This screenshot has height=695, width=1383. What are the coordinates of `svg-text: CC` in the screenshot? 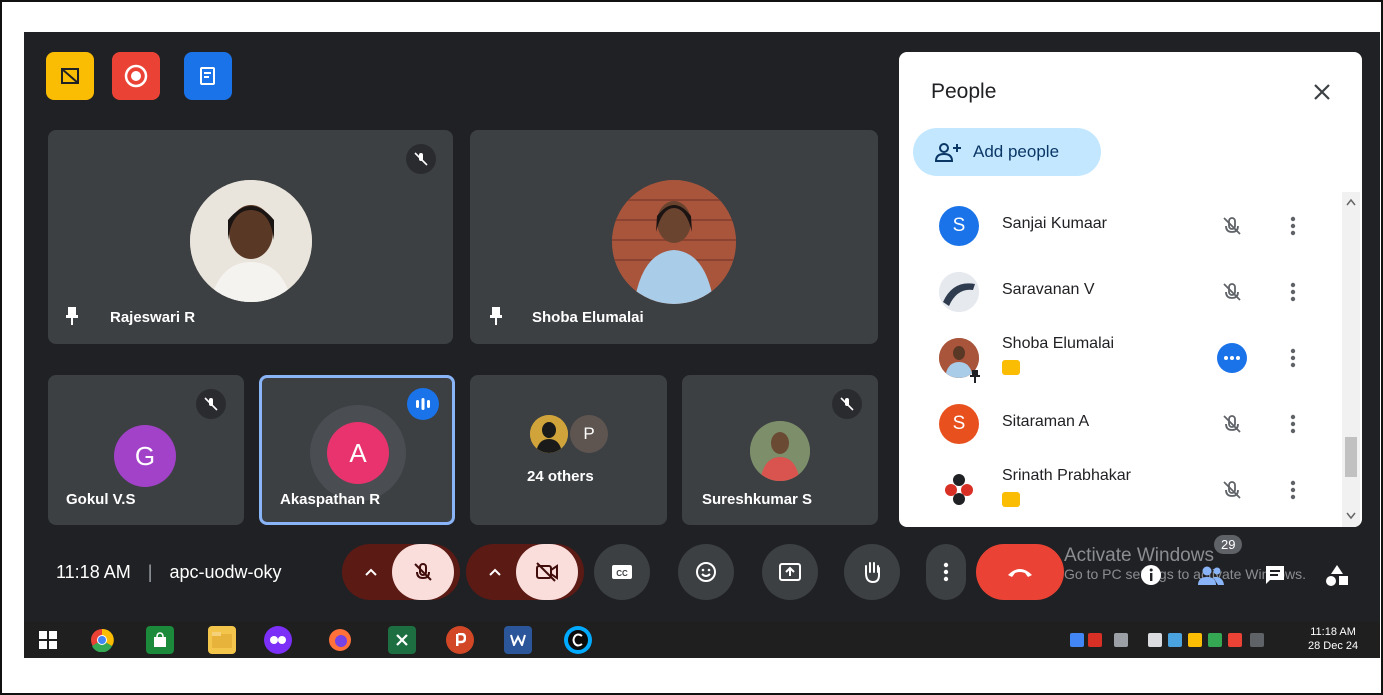 It's located at (622, 573).